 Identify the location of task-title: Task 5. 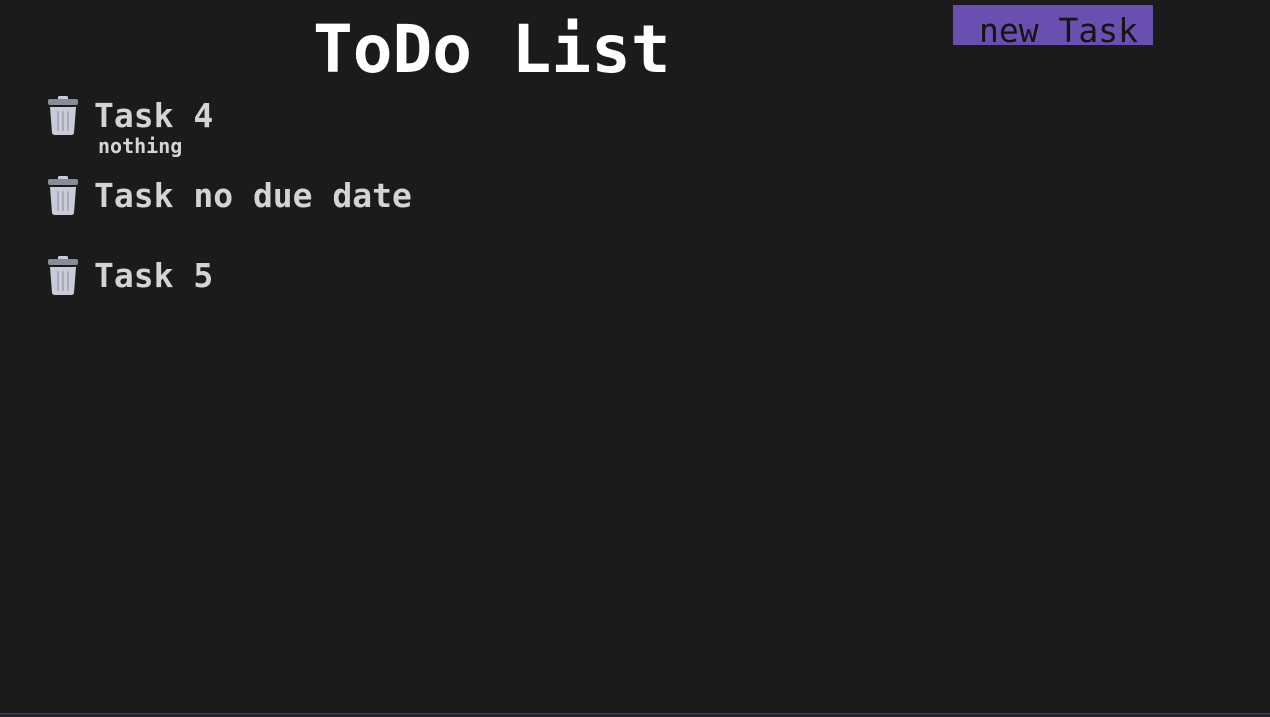
(154, 275).